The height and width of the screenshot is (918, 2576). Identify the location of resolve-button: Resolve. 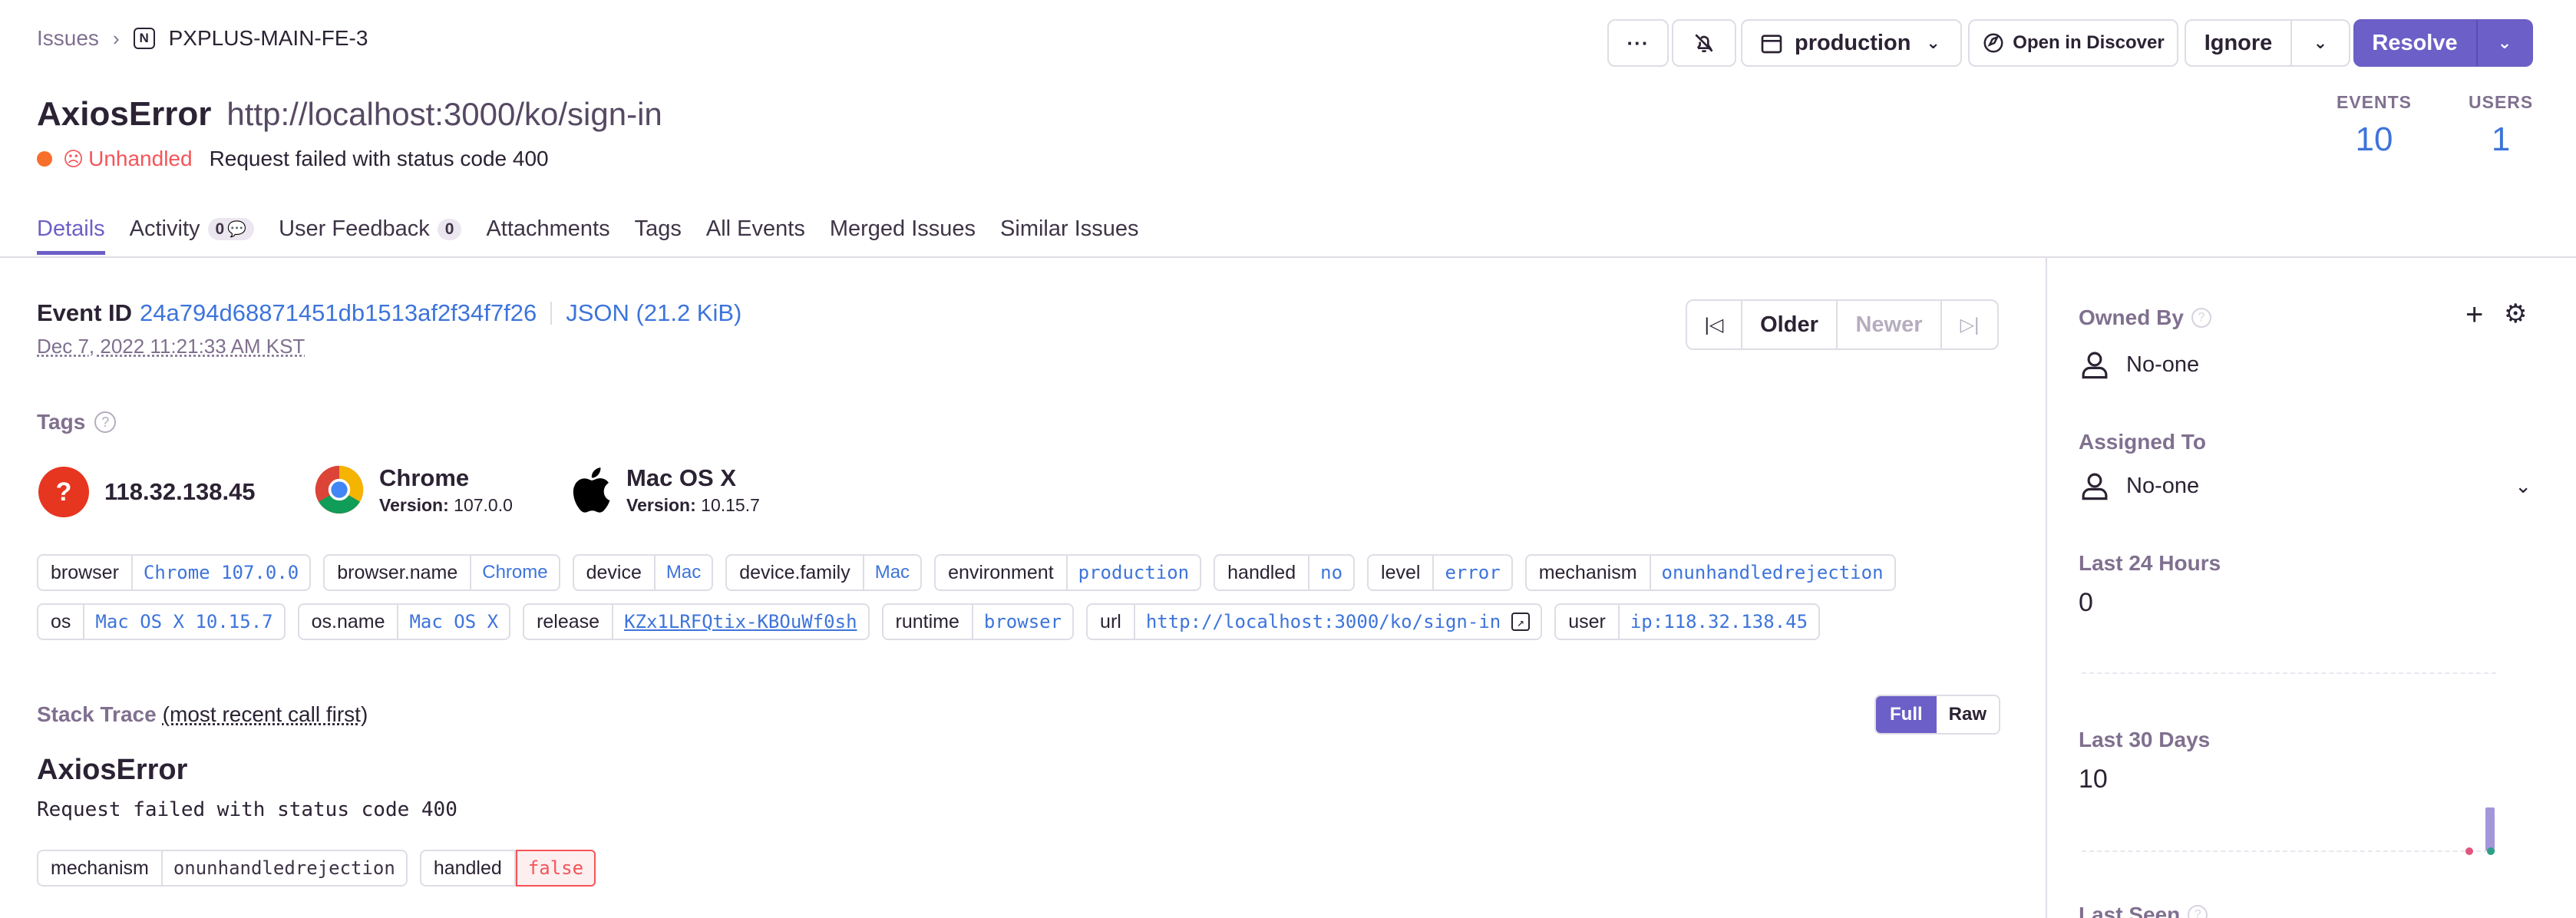
(2414, 43).